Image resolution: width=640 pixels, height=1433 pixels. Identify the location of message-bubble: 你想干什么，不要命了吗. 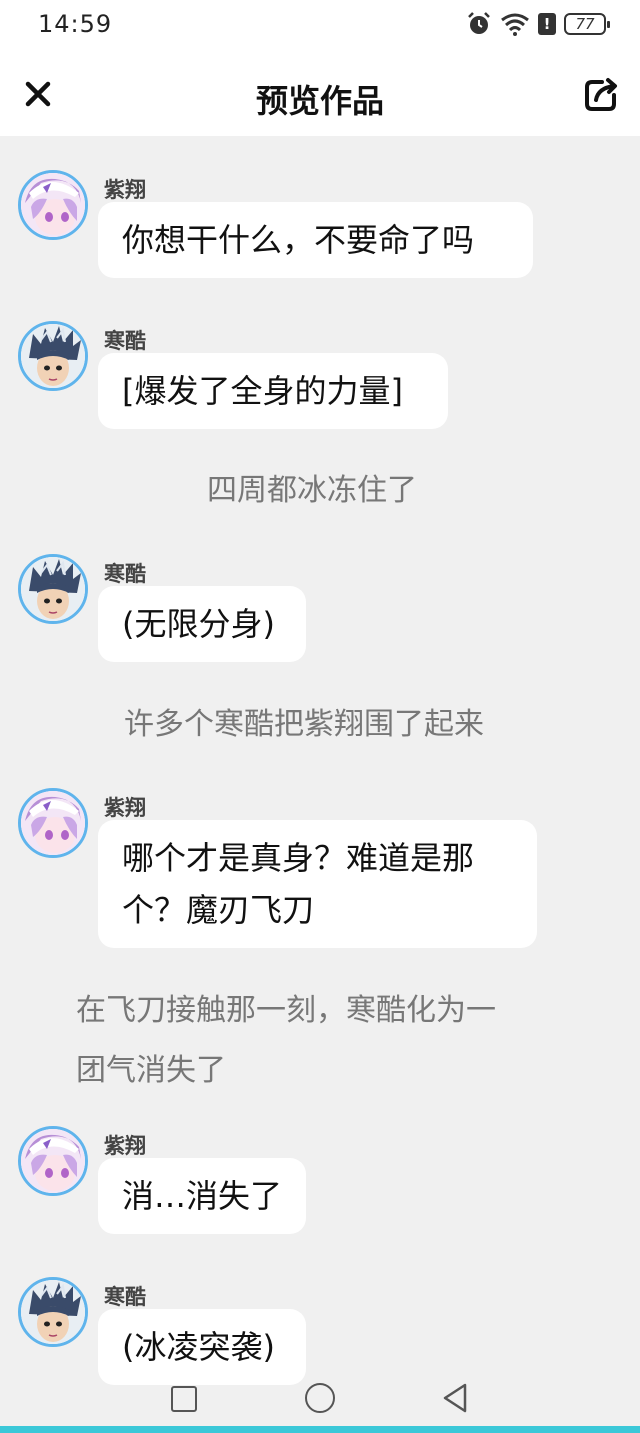
(315, 240).